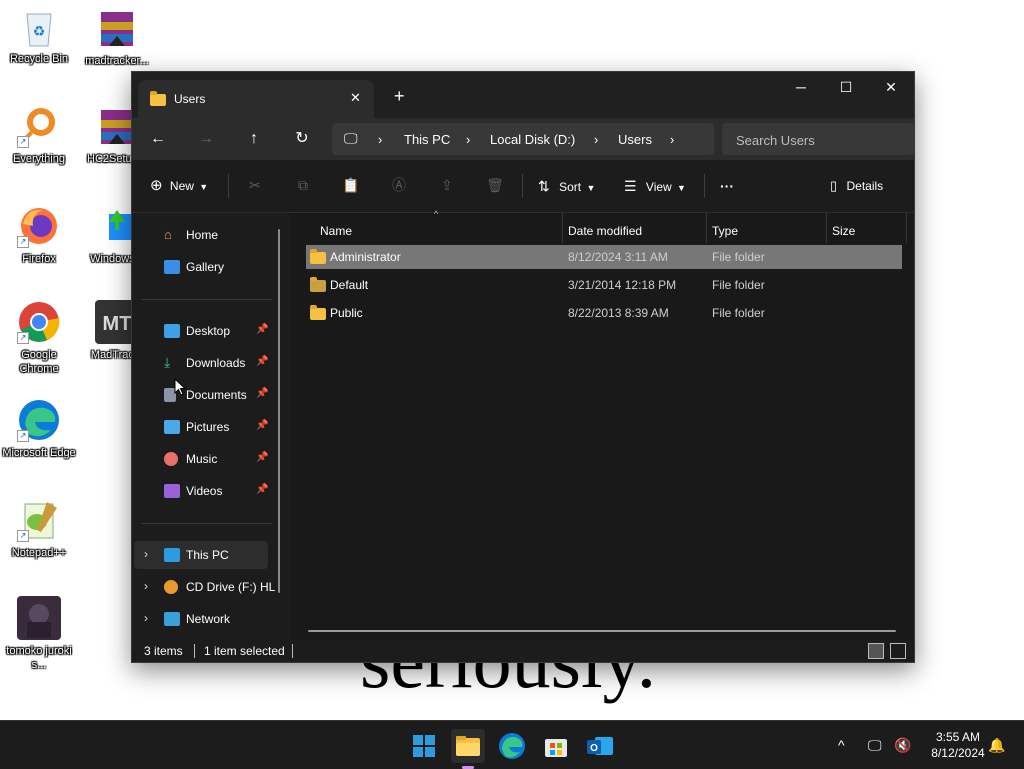  I want to click on maximize-button: ☐, so click(846, 87).